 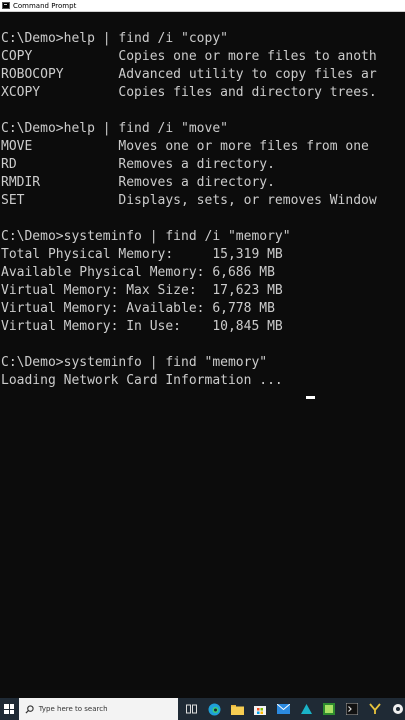 I want to click on console-line: C:\Demo>systeminfo | find /i "memory", so click(x=146, y=236).